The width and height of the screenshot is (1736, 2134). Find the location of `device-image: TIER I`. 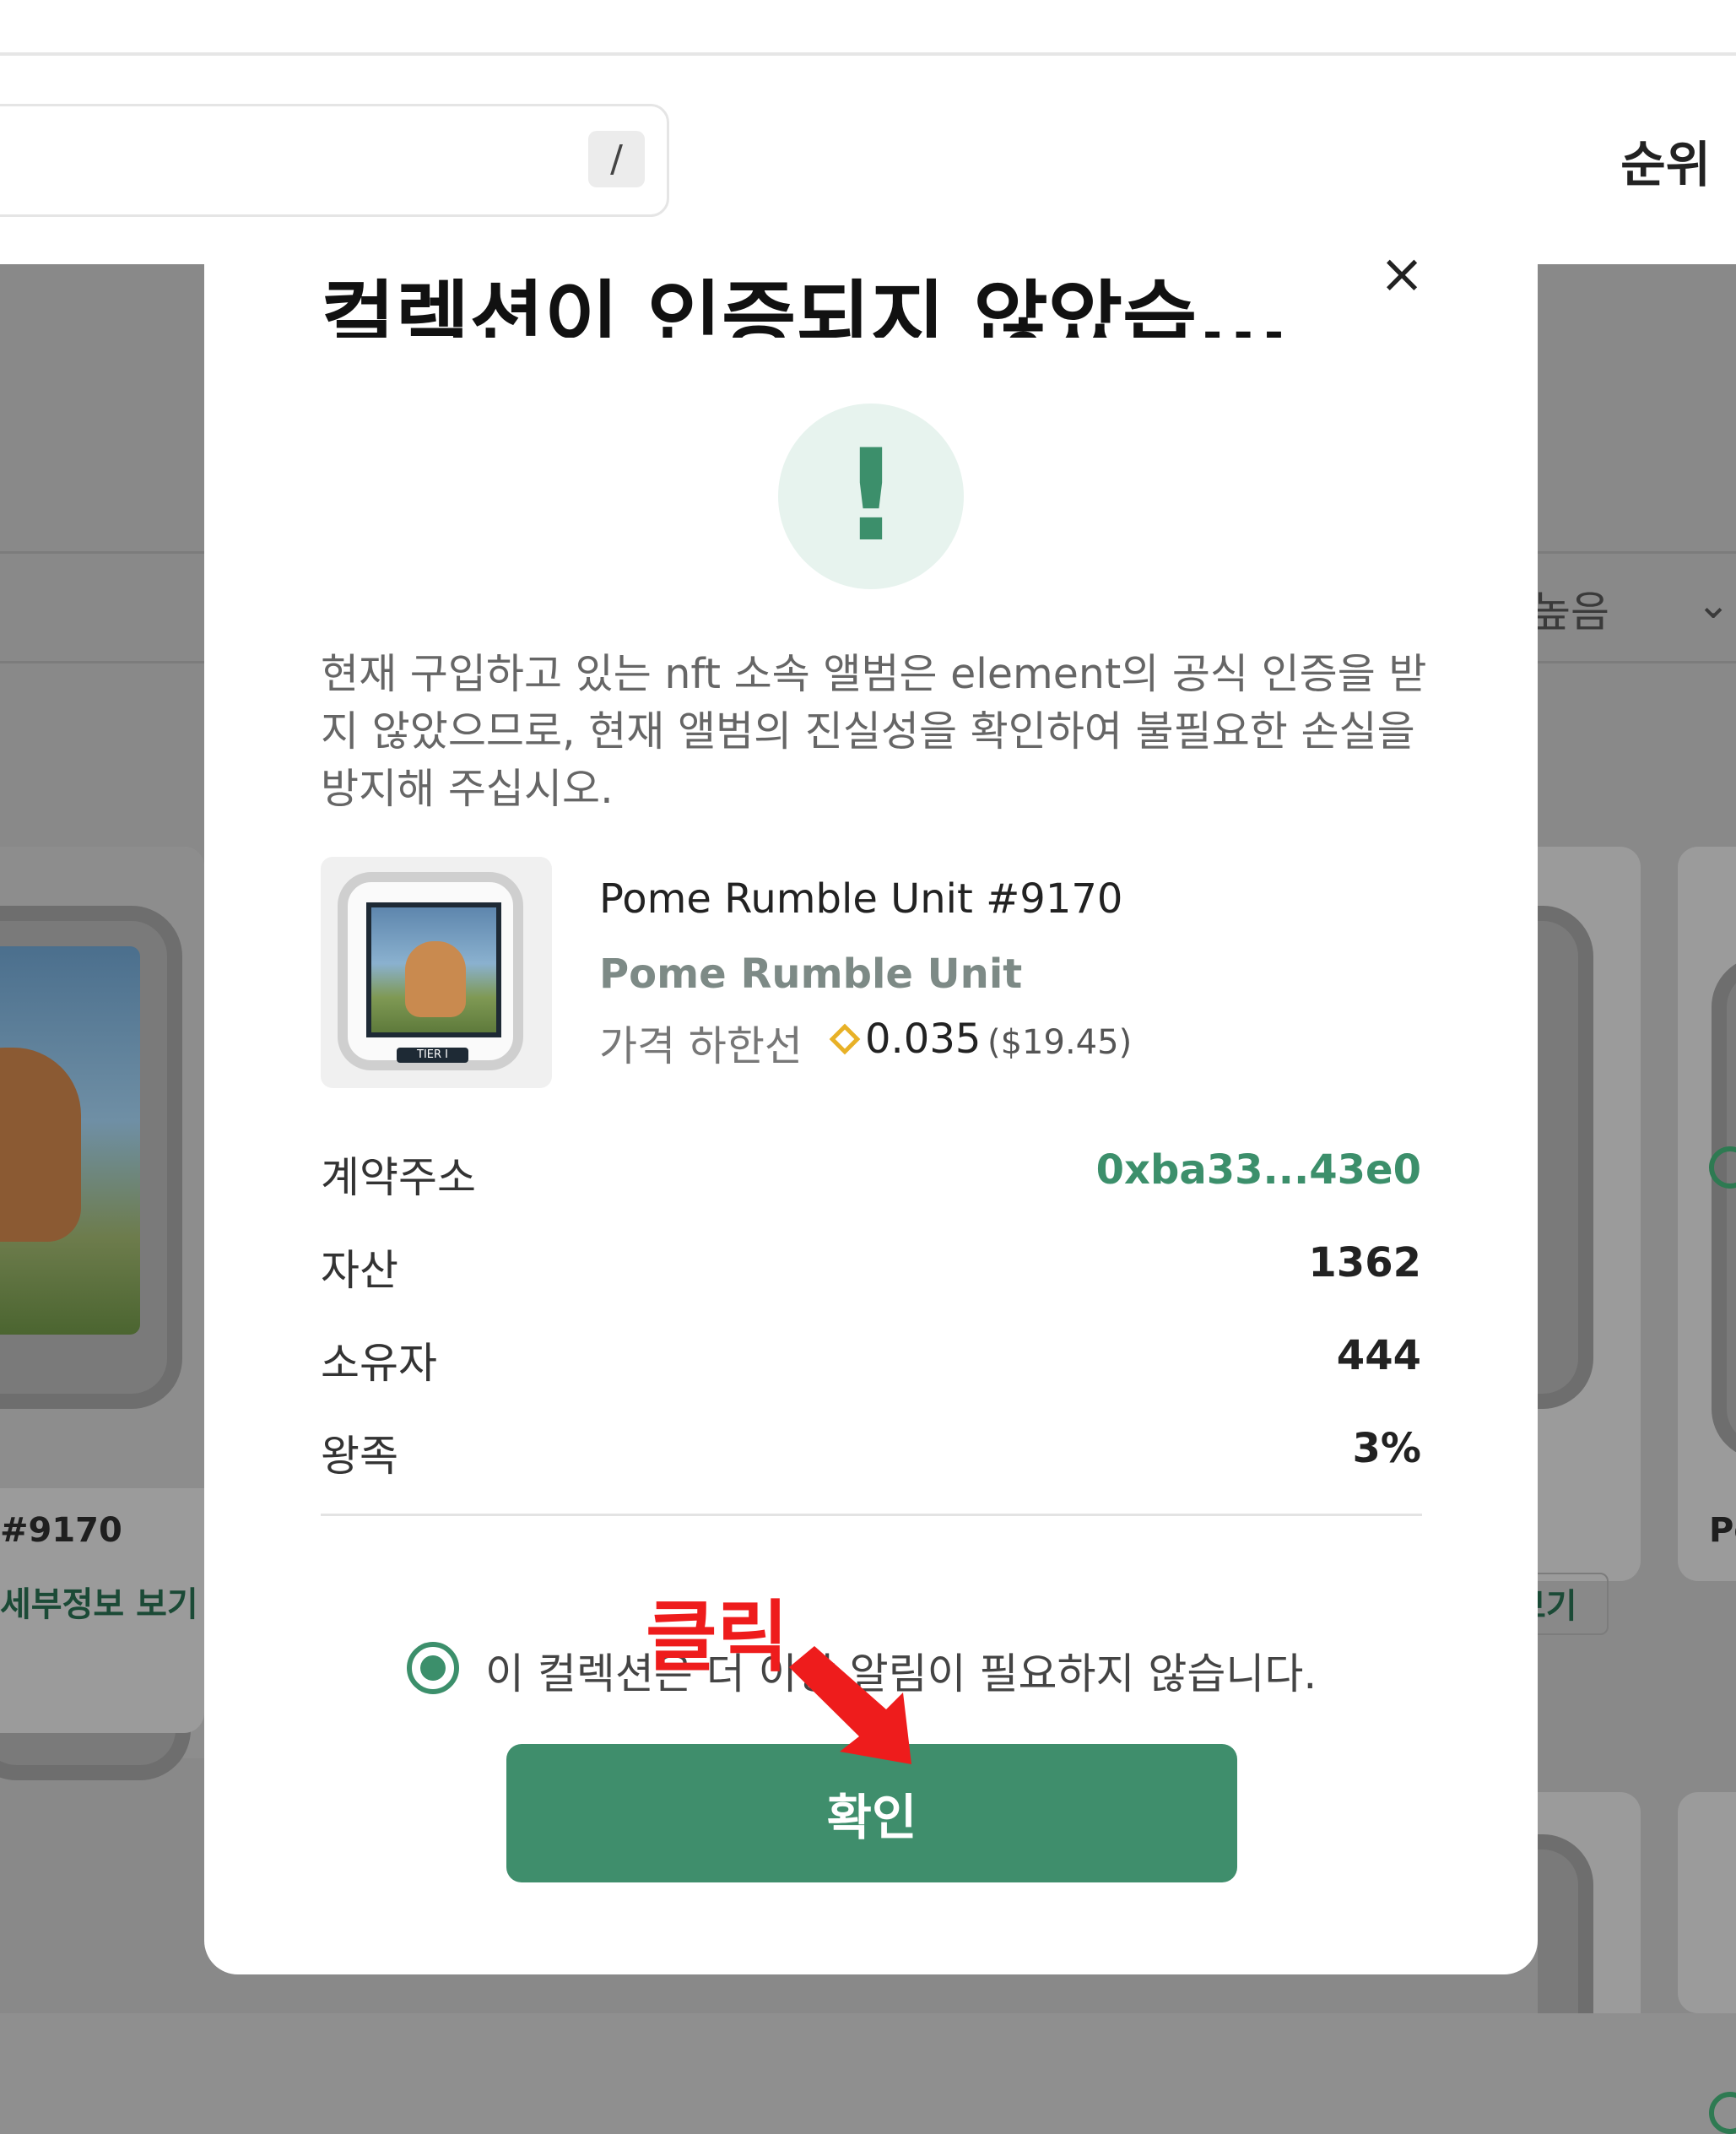

device-image: TIER I is located at coordinates (430, 971).